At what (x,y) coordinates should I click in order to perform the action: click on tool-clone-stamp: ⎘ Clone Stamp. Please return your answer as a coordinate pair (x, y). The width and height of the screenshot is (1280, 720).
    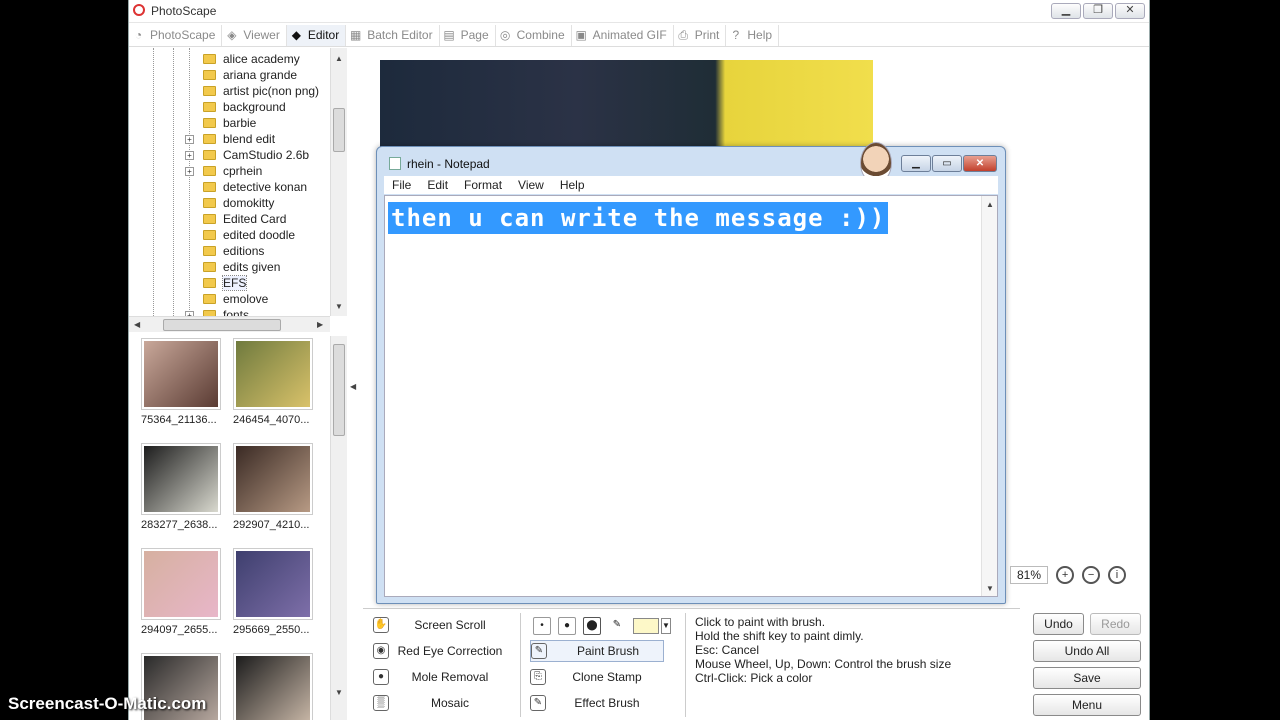
    Looking at the image, I should click on (596, 677).